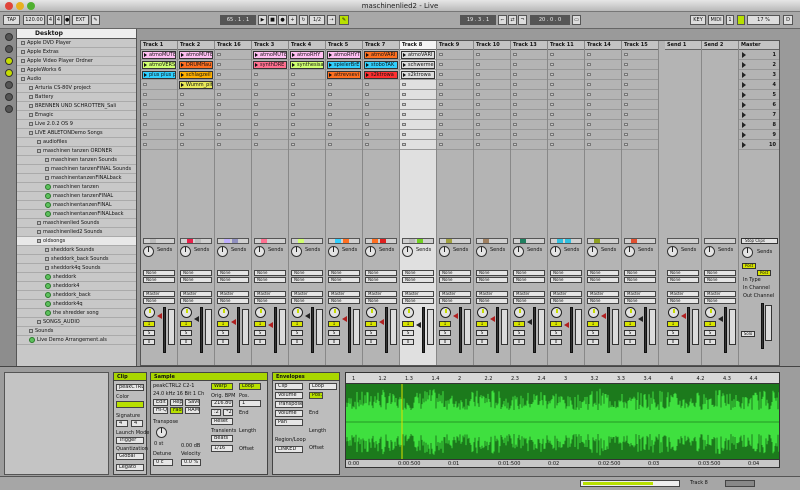 The width and height of the screenshot is (800, 490). Describe the element at coordinates (9, 73) in the screenshot. I see `disk-browser-3-icon` at that location.